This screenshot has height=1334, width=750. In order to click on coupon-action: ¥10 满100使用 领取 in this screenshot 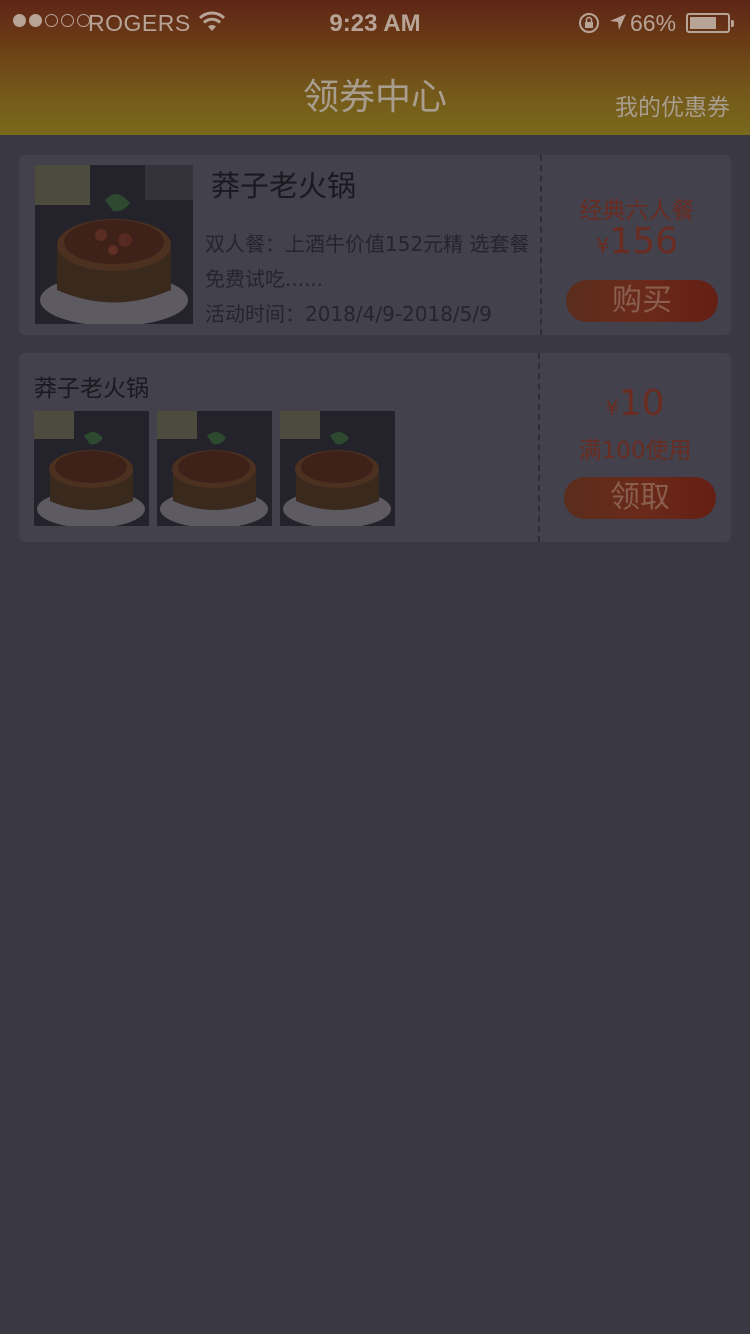, I will do `click(635, 447)`.